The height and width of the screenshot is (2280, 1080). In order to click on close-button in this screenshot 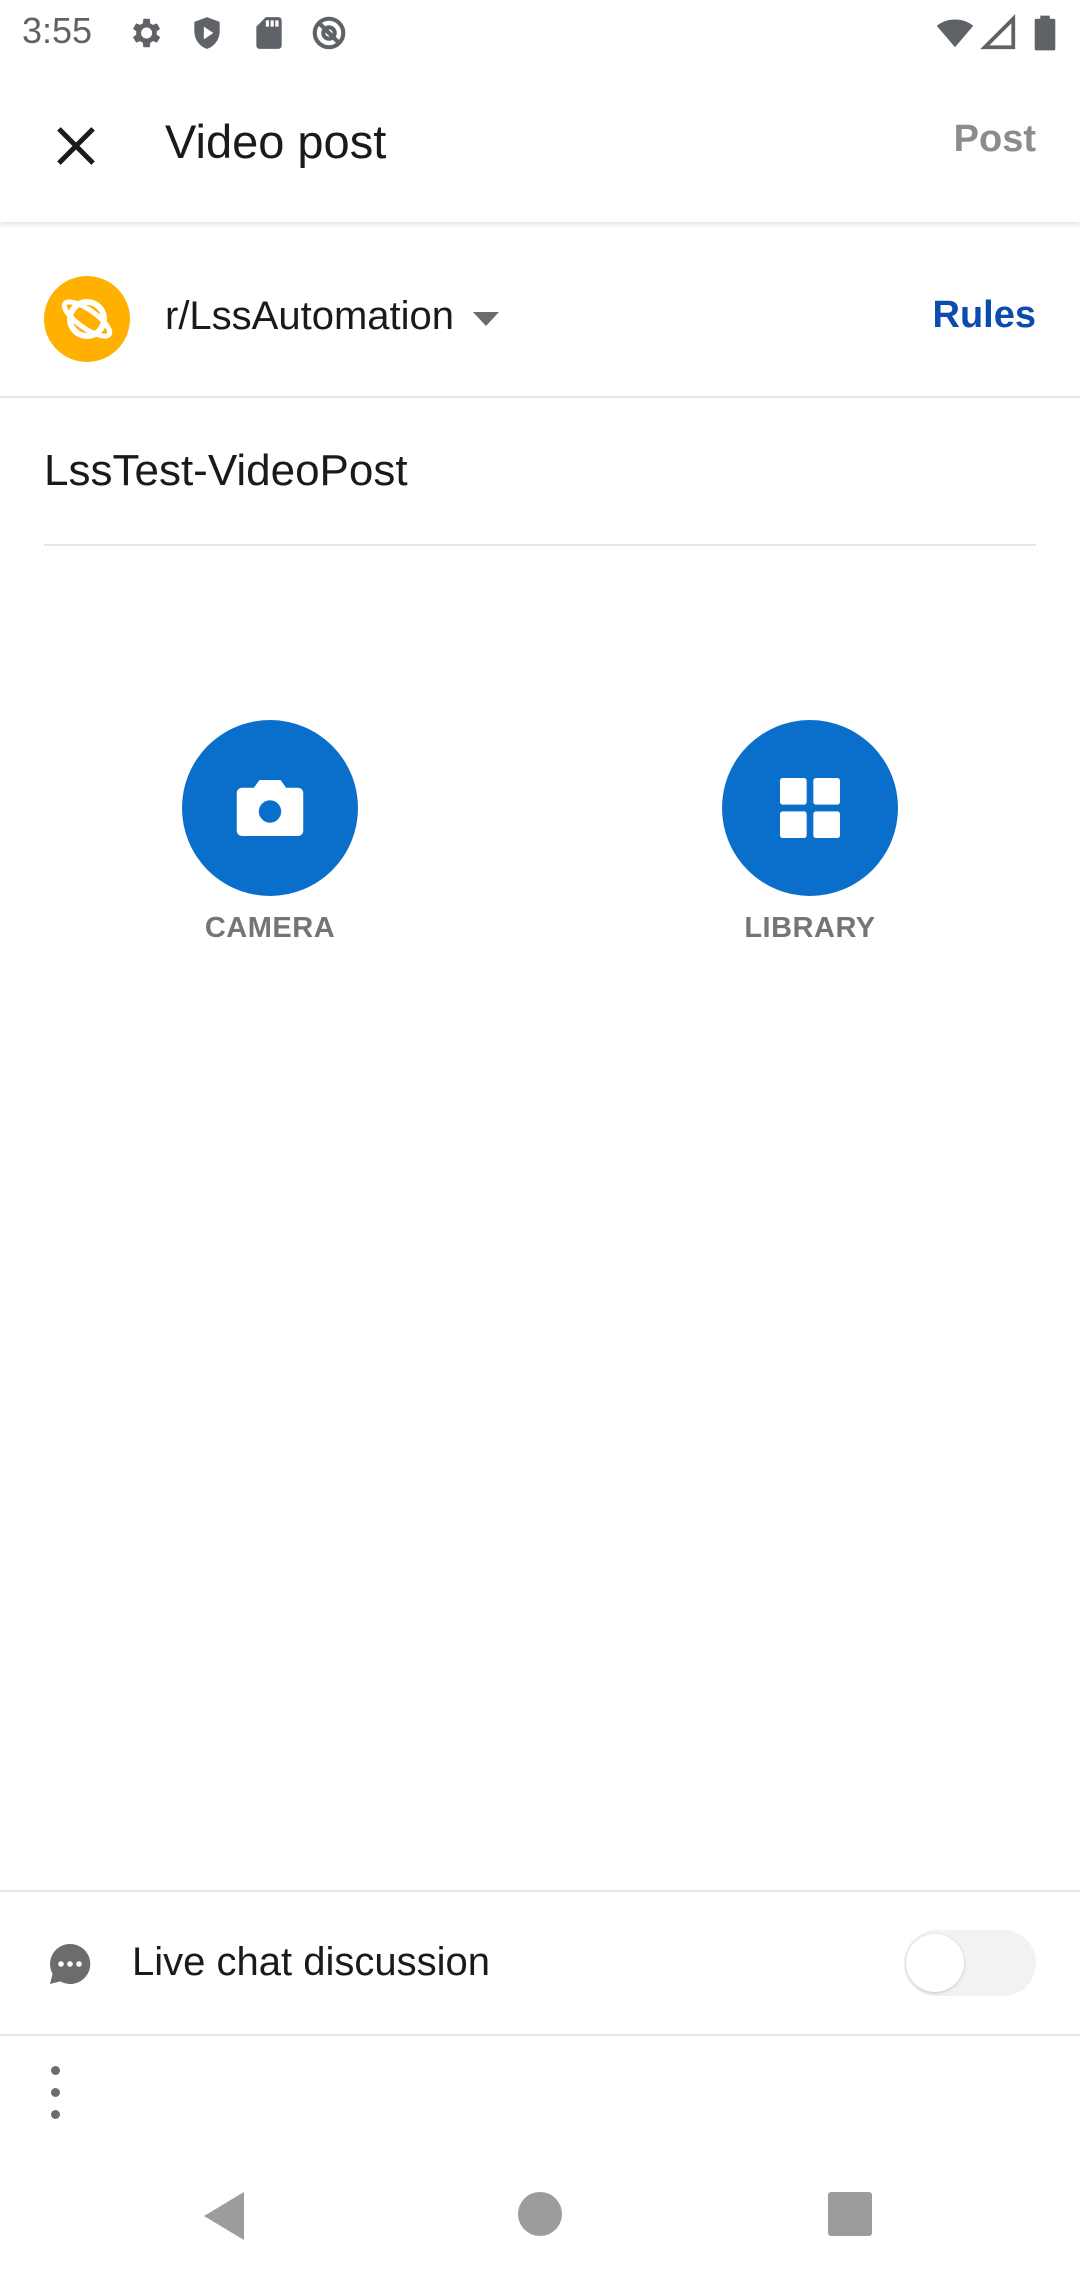, I will do `click(76, 146)`.